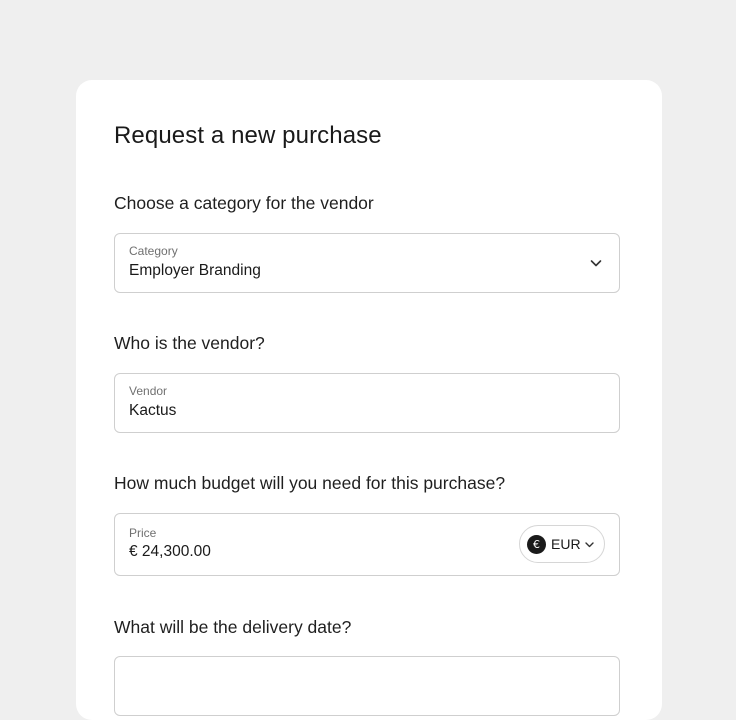 The height and width of the screenshot is (720, 736). Describe the element at coordinates (367, 544) in the screenshot. I see `price-field: Price € 24,300.00 € EUR` at that location.